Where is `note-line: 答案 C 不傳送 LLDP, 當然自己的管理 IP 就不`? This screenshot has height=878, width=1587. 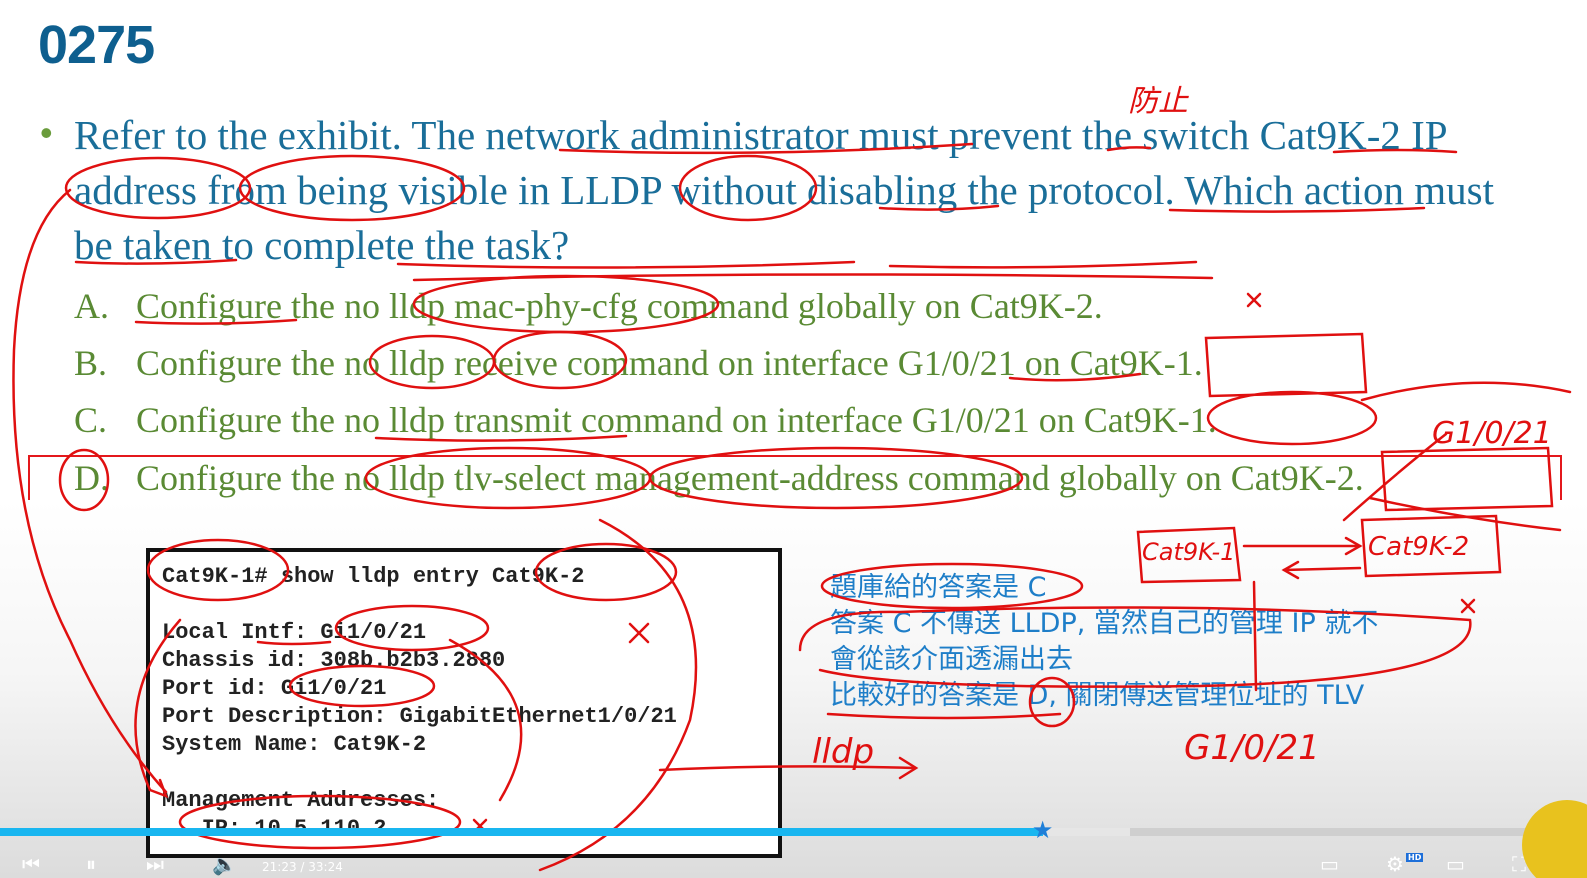
note-line: 答案 C 不傳送 LLDP, 當然自己的管理 IP 就不 is located at coordinates (1104, 623).